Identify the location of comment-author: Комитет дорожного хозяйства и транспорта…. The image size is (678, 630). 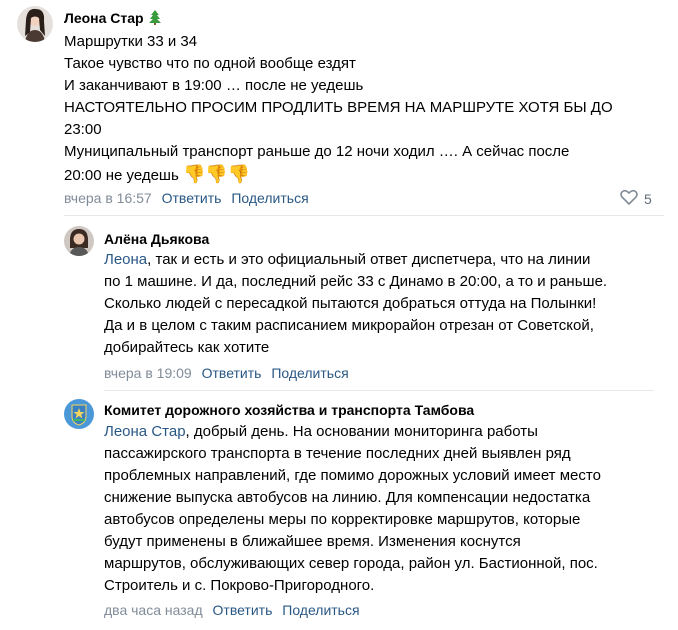
(289, 410).